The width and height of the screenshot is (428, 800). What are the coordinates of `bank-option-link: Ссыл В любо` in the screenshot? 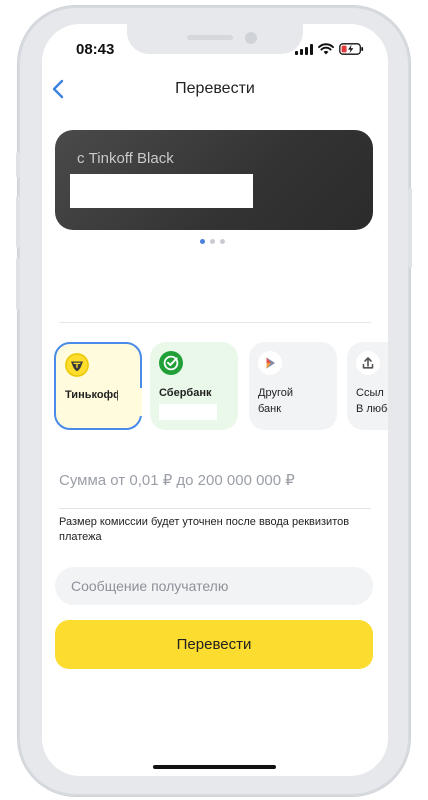 It's located at (367, 386).